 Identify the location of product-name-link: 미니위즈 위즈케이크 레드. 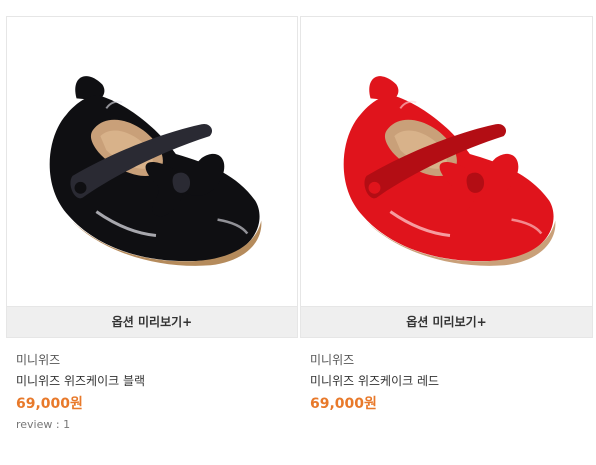
(374, 380).